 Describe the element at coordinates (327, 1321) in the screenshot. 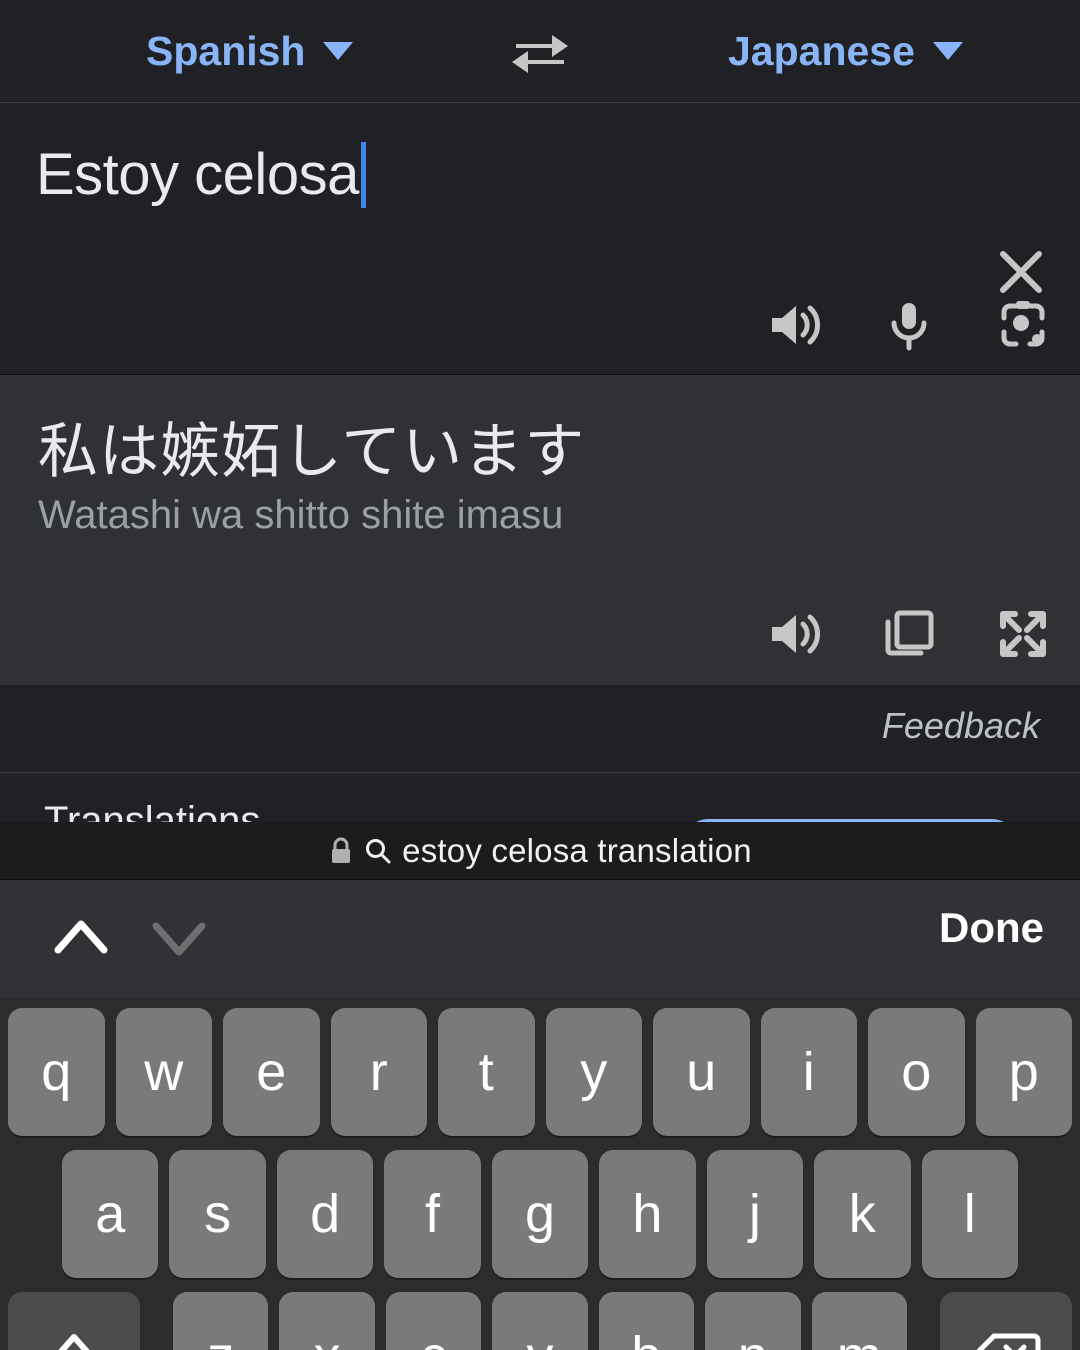

I see `key-x: x` at that location.